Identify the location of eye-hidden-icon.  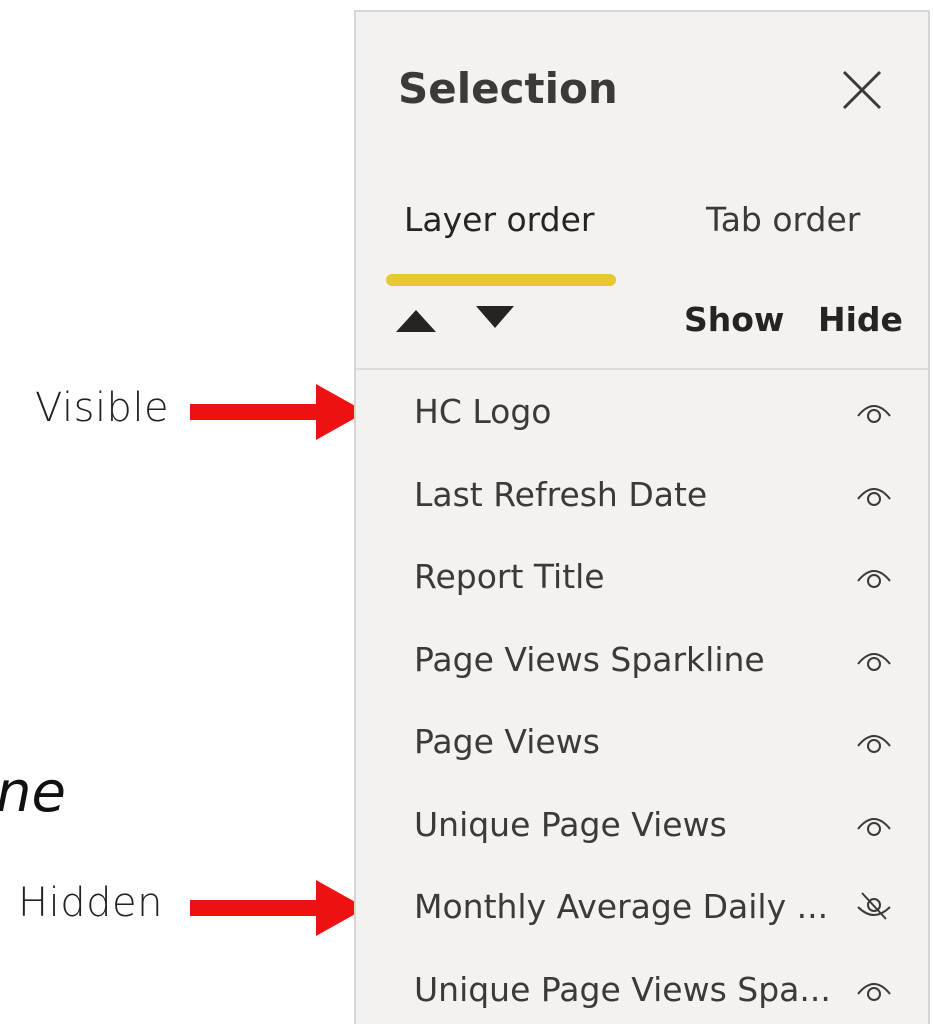
(874, 905).